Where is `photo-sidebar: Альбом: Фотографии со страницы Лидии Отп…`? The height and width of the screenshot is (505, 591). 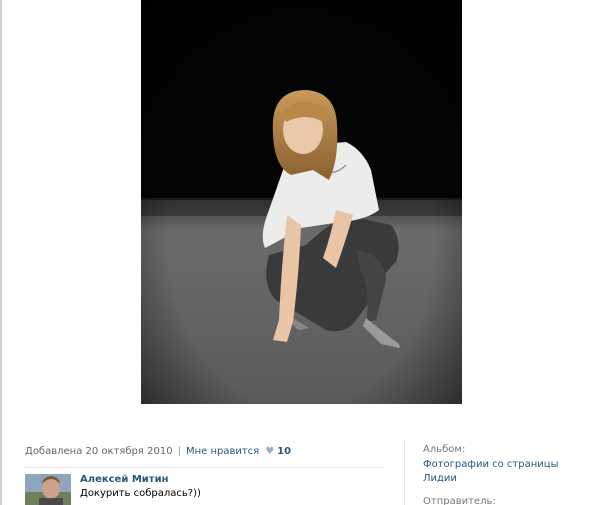
photo-sidebar: Альбом: Фотографии со страницы Лидии Отп… is located at coordinates (505, 474).